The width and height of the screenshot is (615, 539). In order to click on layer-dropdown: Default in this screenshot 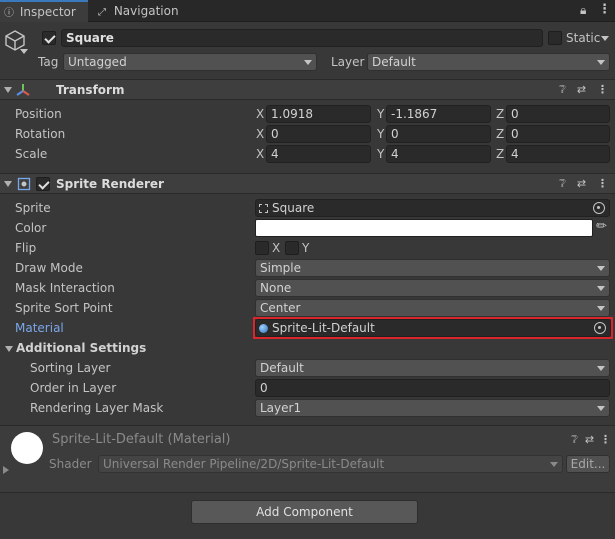, I will do `click(488, 62)`.